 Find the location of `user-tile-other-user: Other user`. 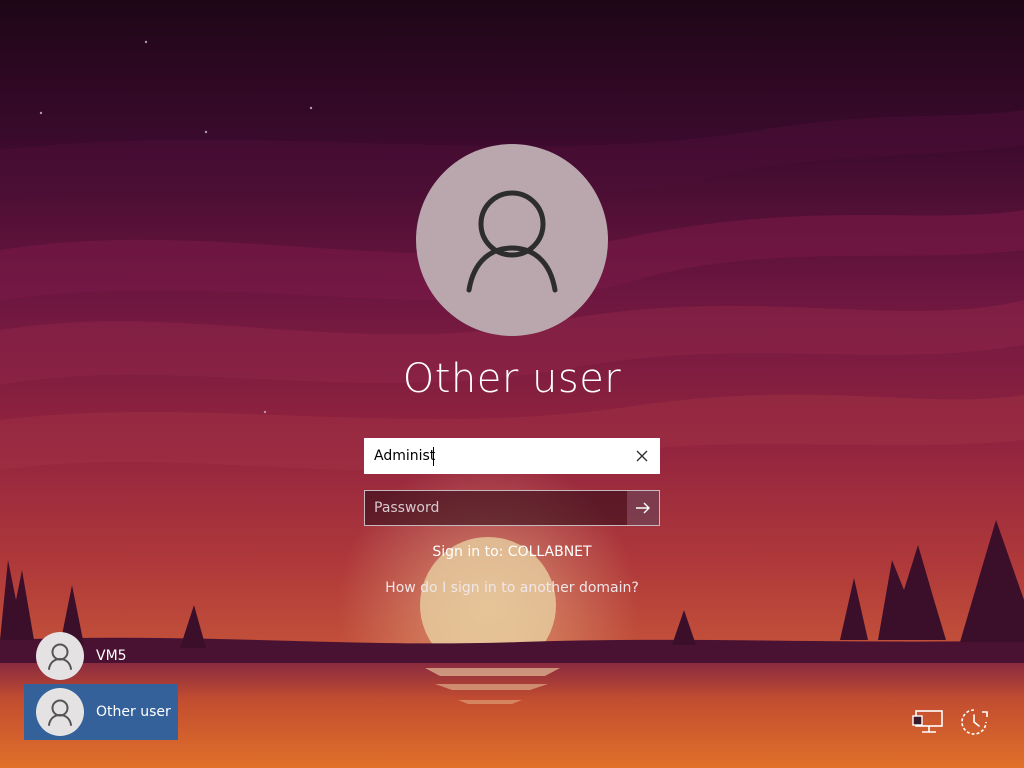

user-tile-other-user: Other user is located at coordinates (101, 712).